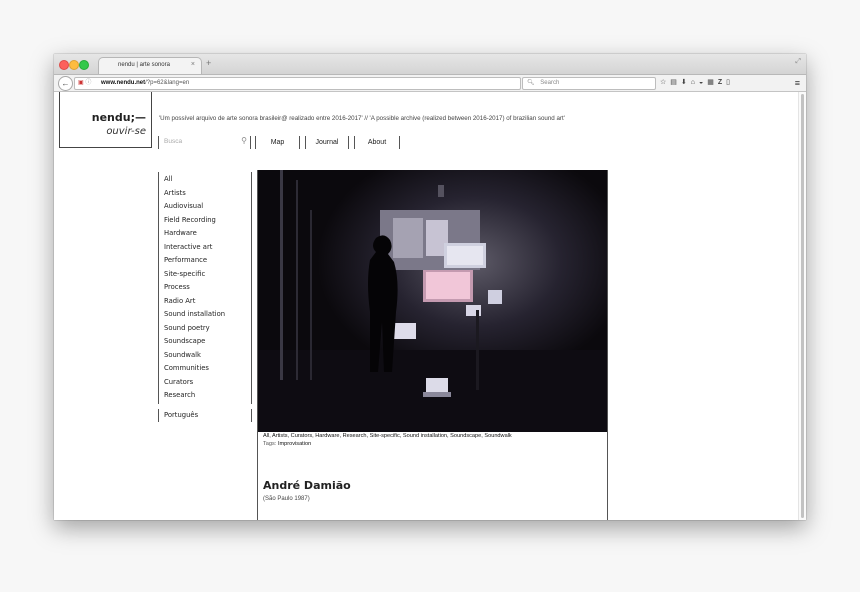 The width and height of the screenshot is (860, 592). What do you see at coordinates (430, 64) in the screenshot?
I see `tab-bar: nendu | arte sonora × + ⤢` at bounding box center [430, 64].